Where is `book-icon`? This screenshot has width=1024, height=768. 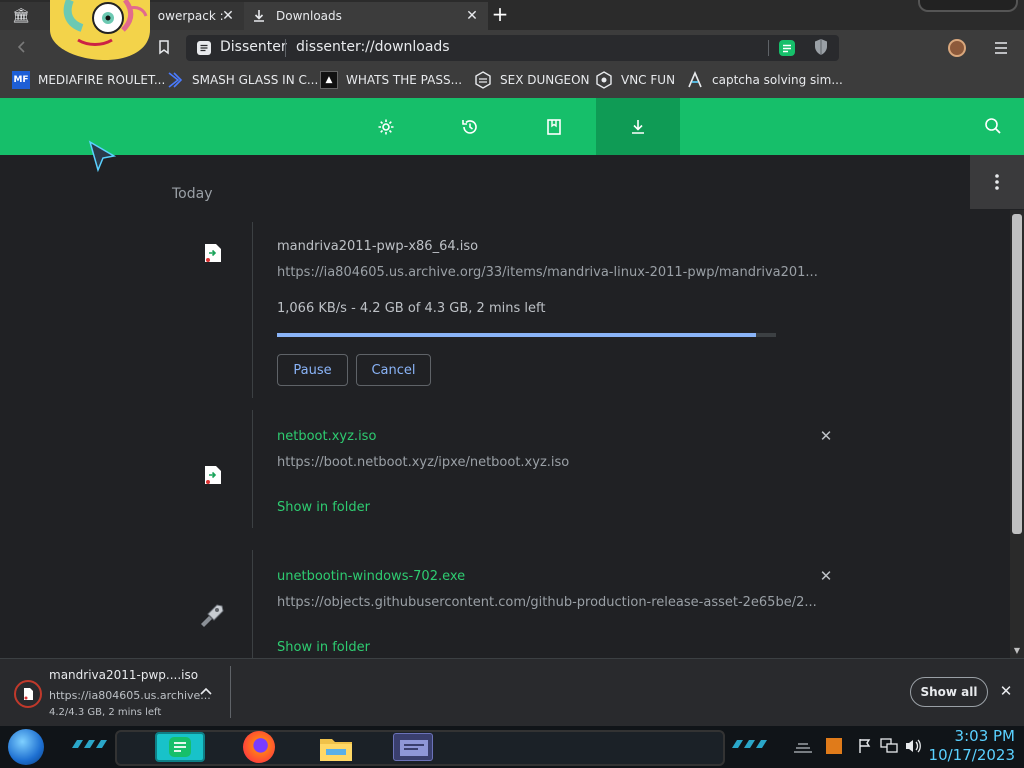 book-icon is located at coordinates (554, 126).